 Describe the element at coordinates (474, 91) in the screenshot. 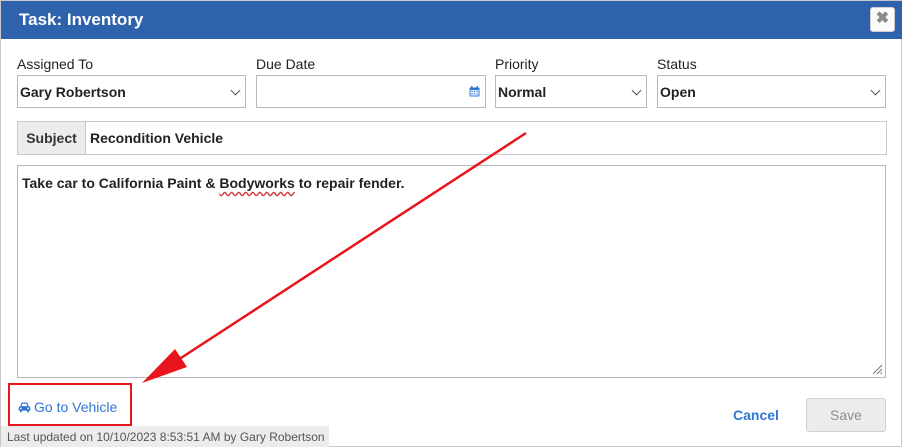

I see `calendar-icon` at that location.